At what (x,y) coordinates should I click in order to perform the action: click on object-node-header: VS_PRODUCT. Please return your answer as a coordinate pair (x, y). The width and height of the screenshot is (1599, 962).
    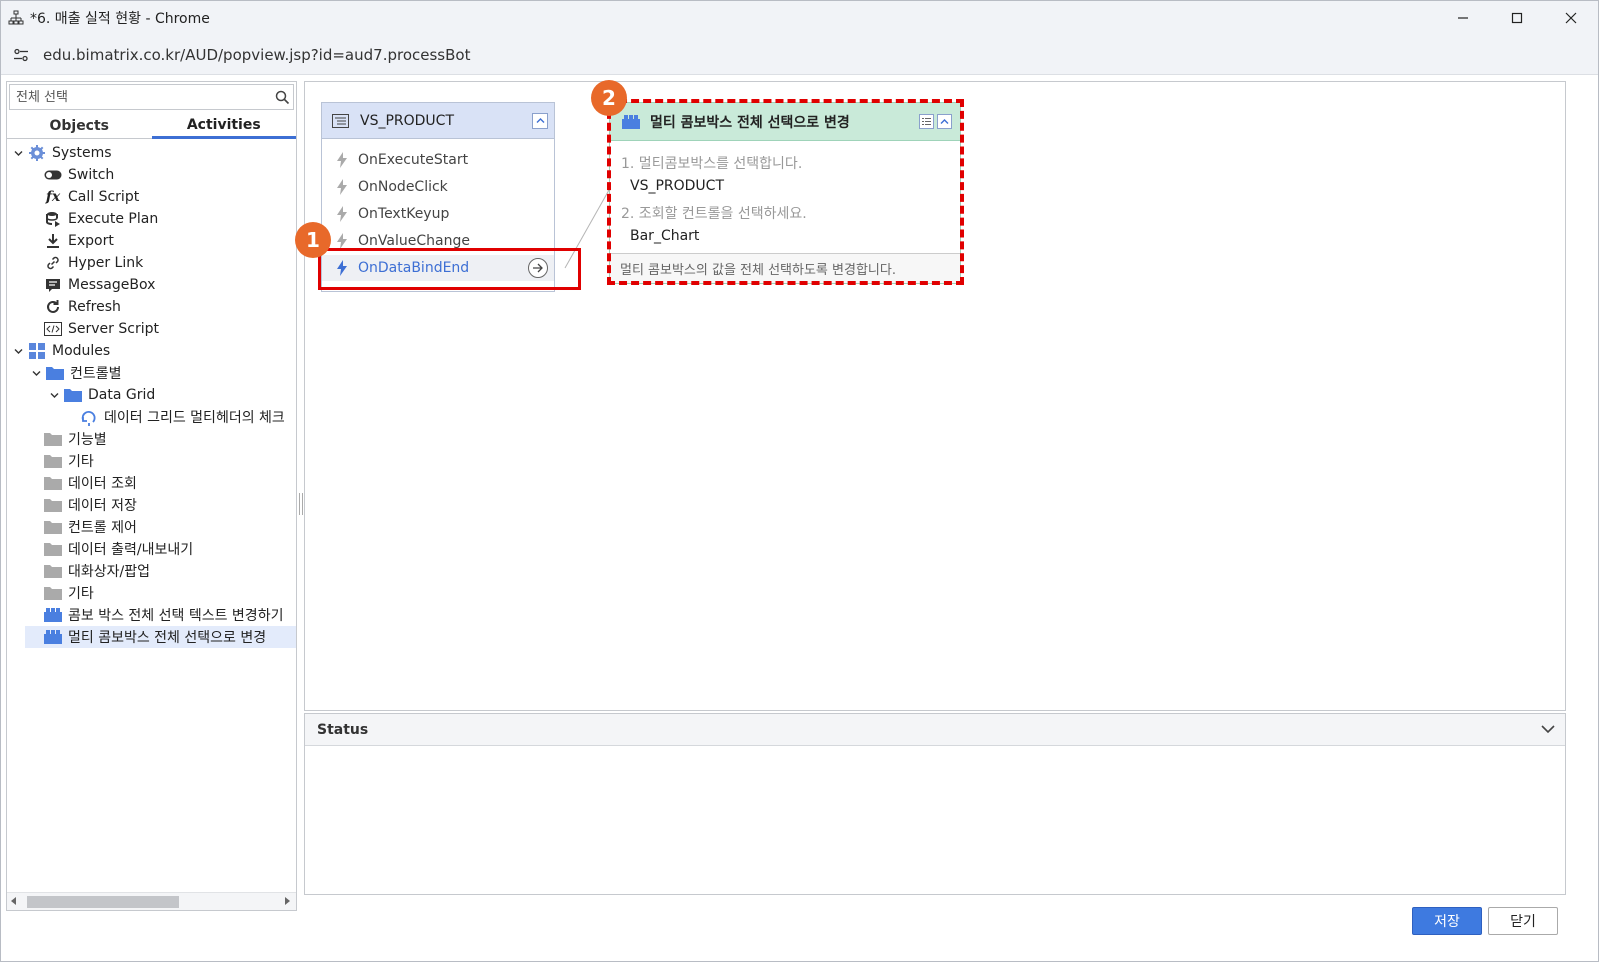
    Looking at the image, I should click on (438, 121).